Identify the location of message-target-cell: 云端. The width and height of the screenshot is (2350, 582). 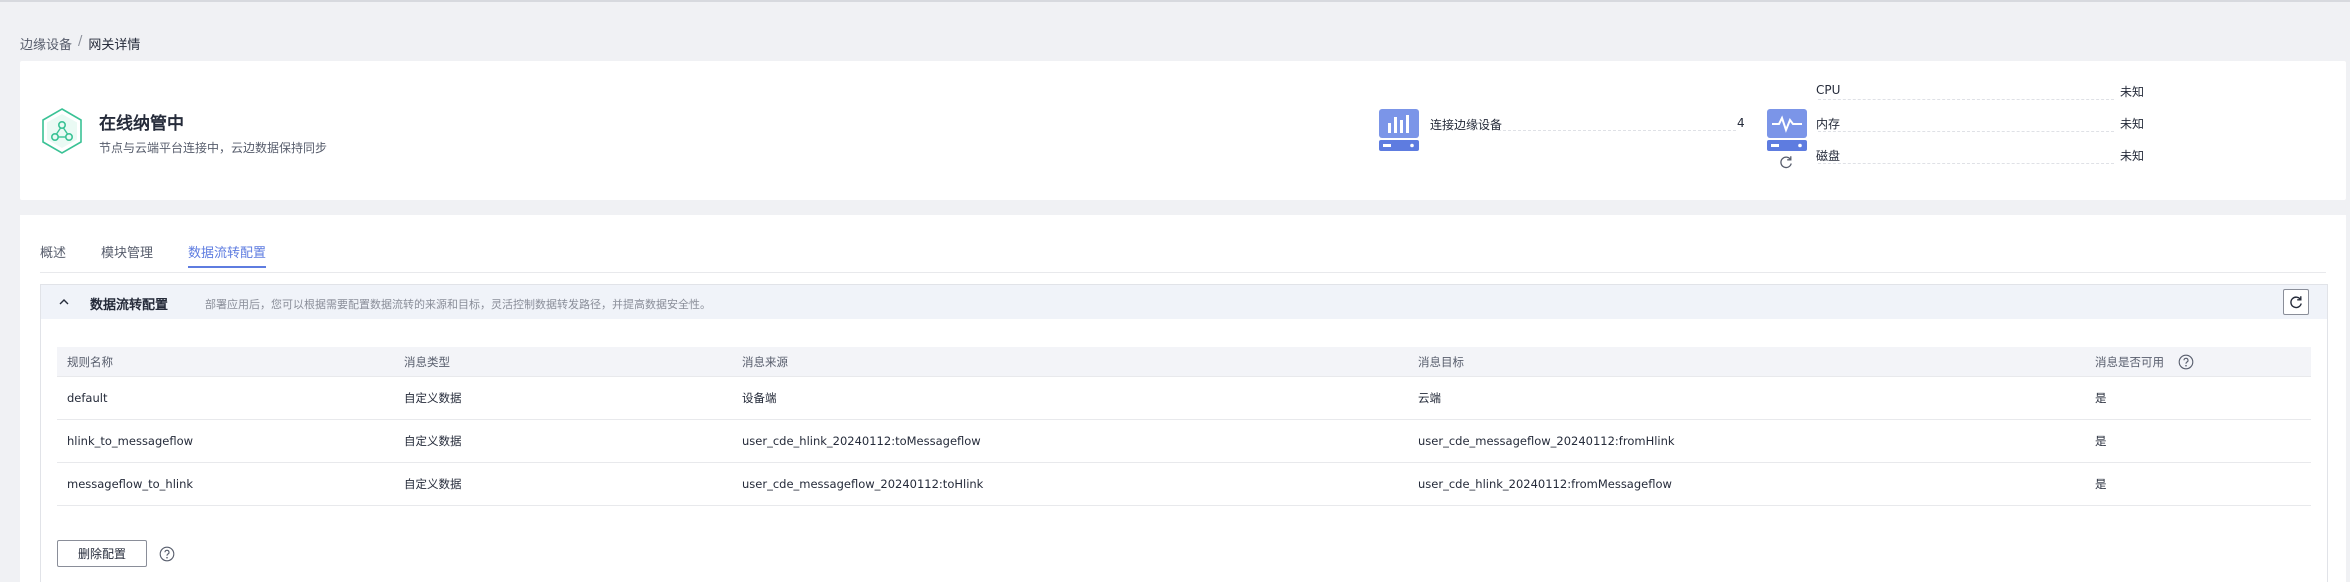
(1429, 398).